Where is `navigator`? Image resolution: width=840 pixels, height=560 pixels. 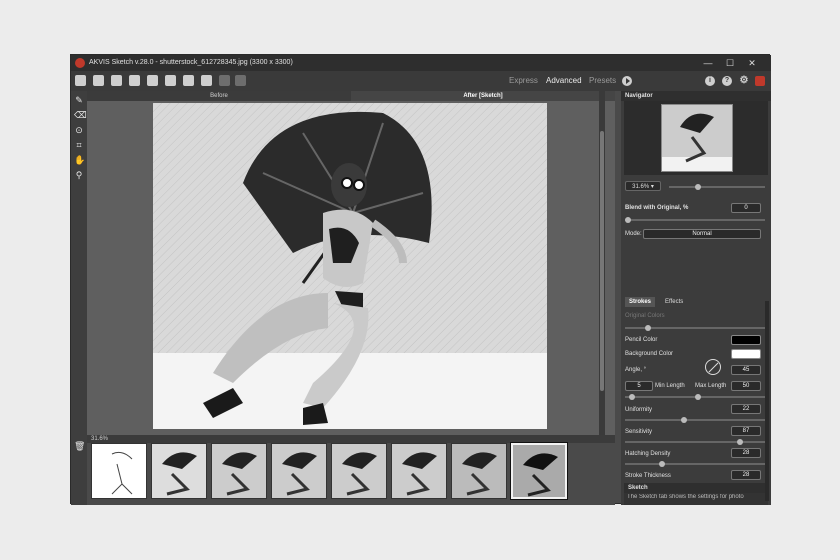 navigator is located at coordinates (696, 138).